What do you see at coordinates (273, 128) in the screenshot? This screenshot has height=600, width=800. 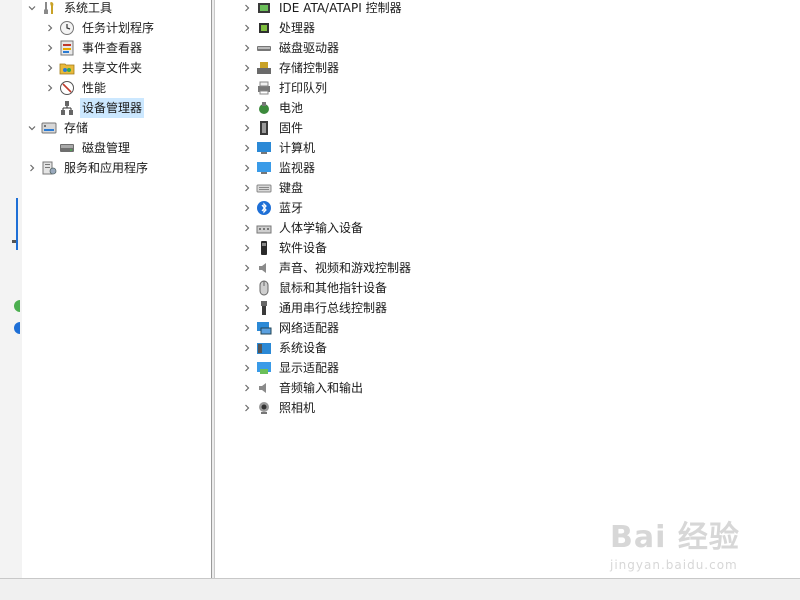 I see `device-category-item: 固件` at bounding box center [273, 128].